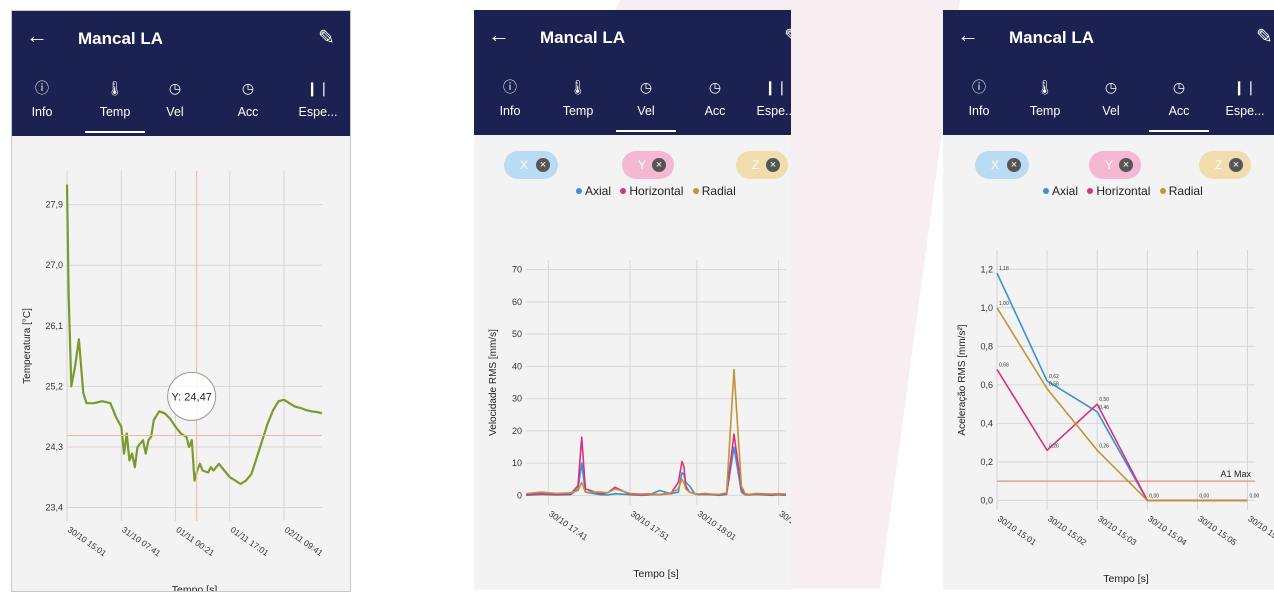 This screenshot has height=592, width=1274. Describe the element at coordinates (517, 270) in the screenshot. I see `y-tick-label: 70` at that location.